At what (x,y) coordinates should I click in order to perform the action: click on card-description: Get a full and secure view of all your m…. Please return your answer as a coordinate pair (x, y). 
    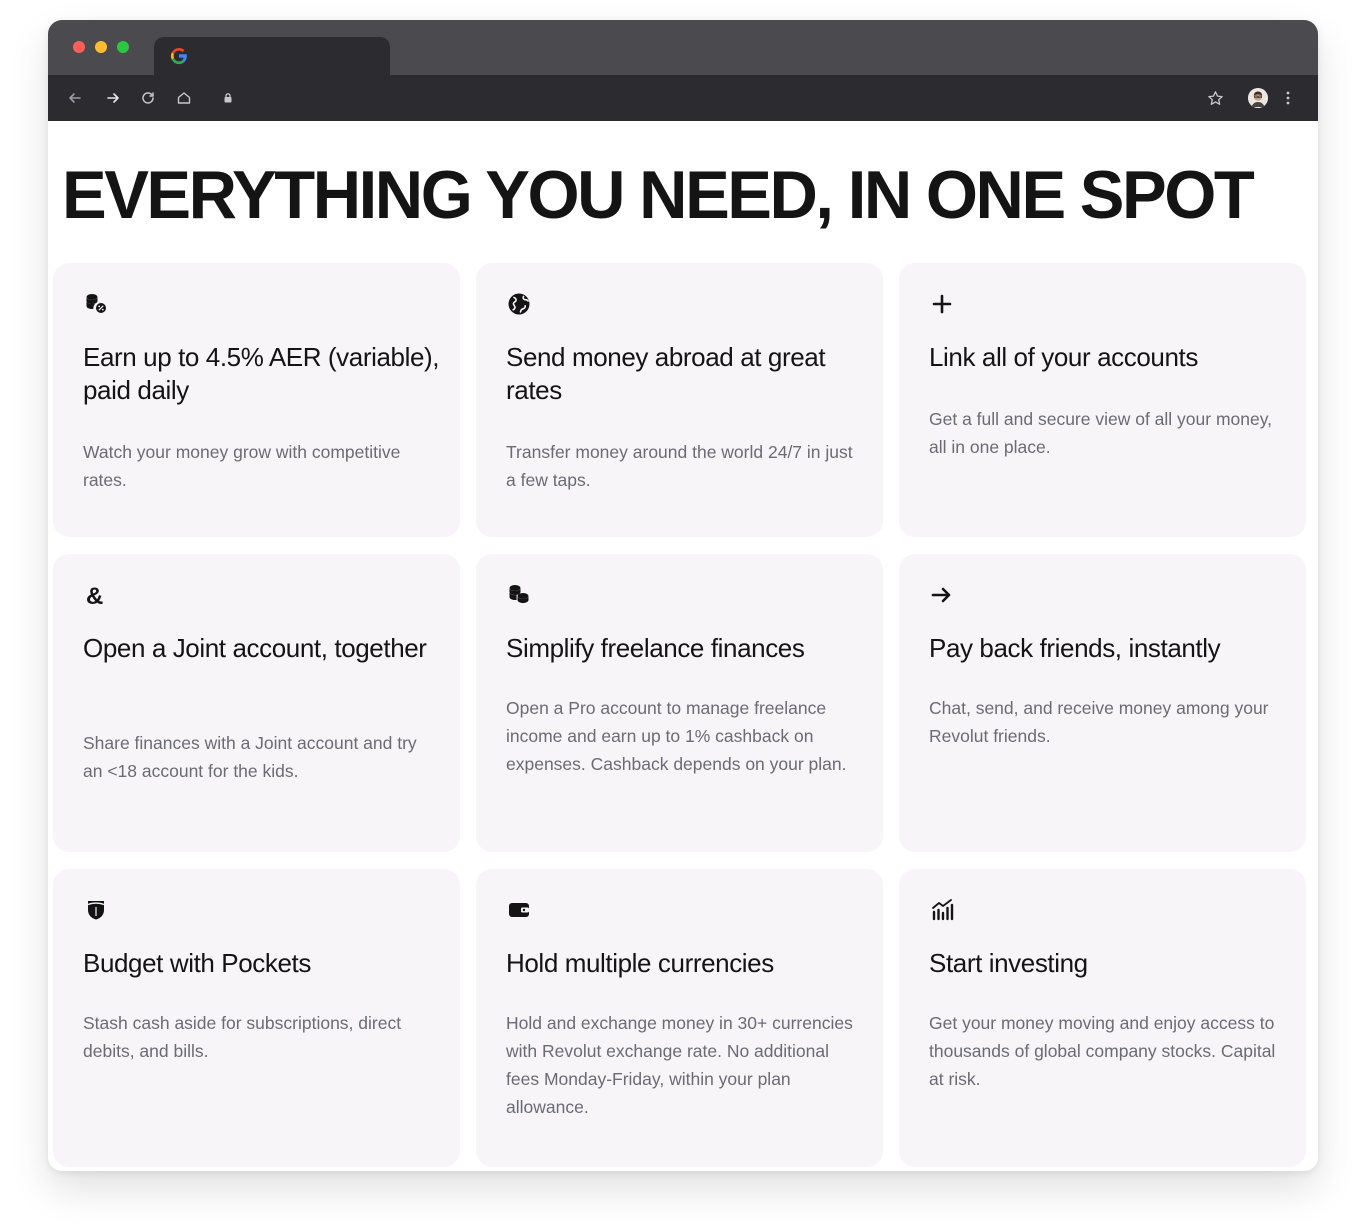
    Looking at the image, I should click on (1101, 433).